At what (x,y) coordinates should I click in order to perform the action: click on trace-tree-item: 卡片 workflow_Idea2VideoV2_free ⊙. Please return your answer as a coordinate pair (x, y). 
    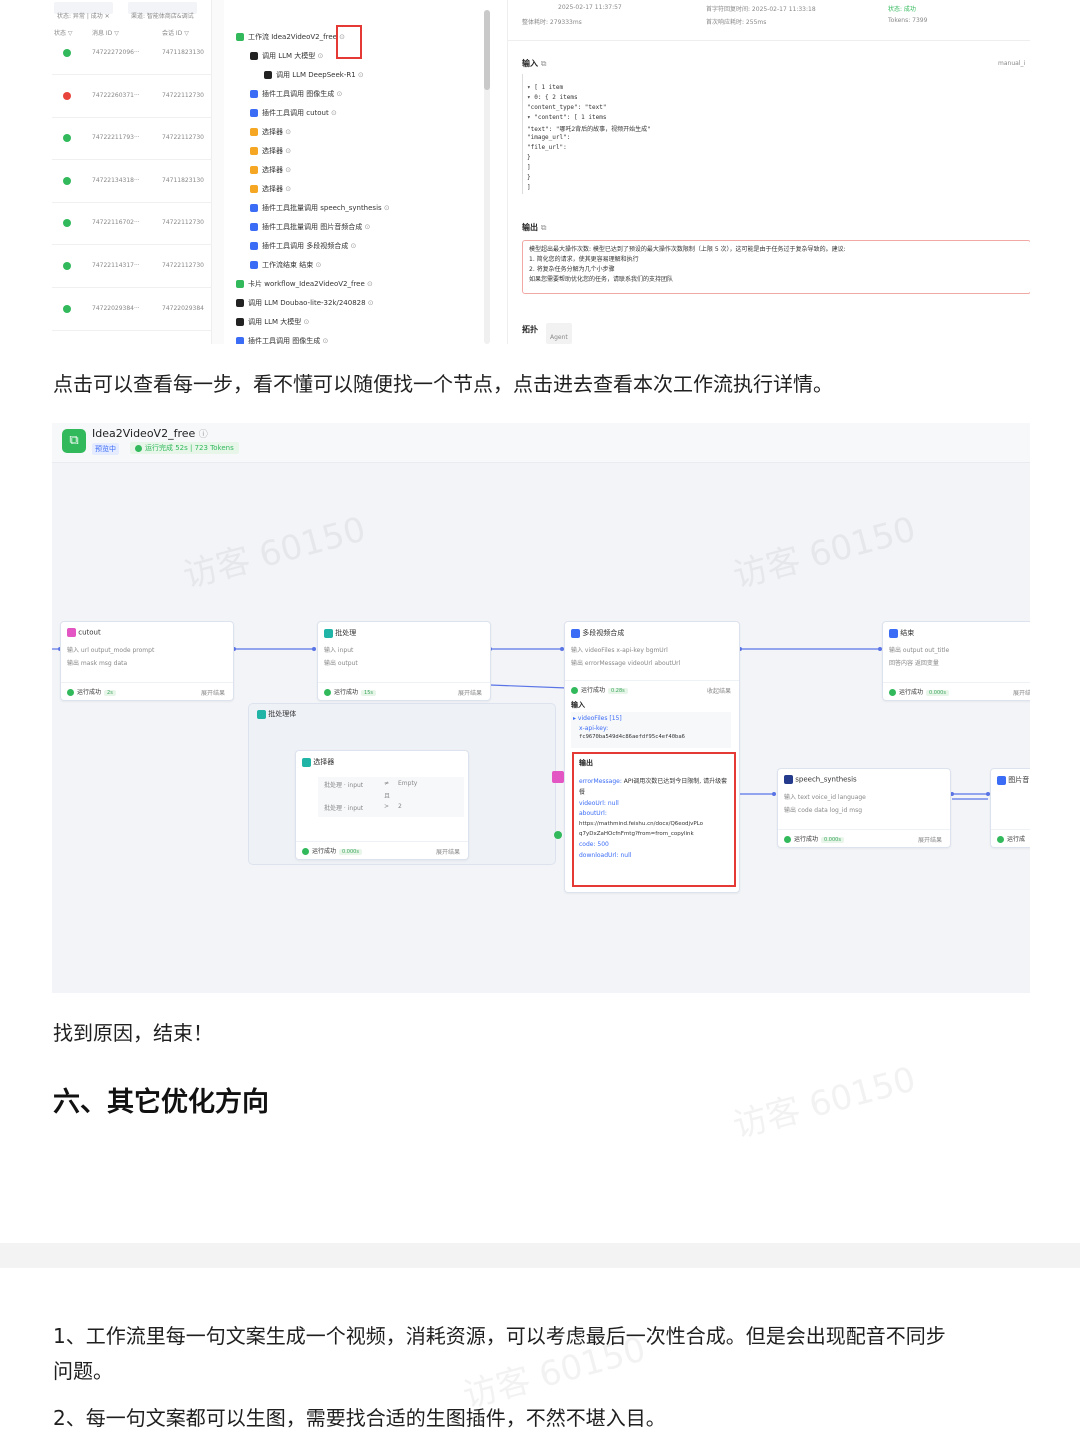
    Looking at the image, I should click on (304, 284).